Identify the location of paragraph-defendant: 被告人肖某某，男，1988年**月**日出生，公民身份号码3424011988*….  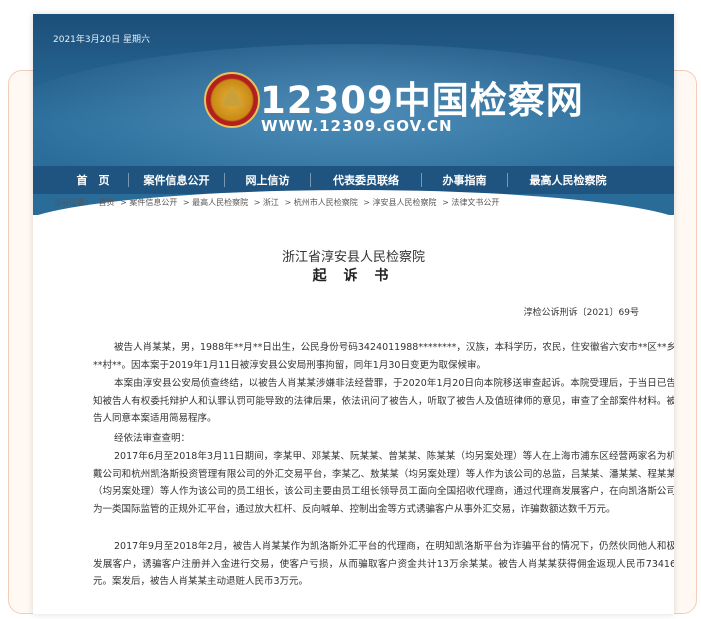
(383, 356).